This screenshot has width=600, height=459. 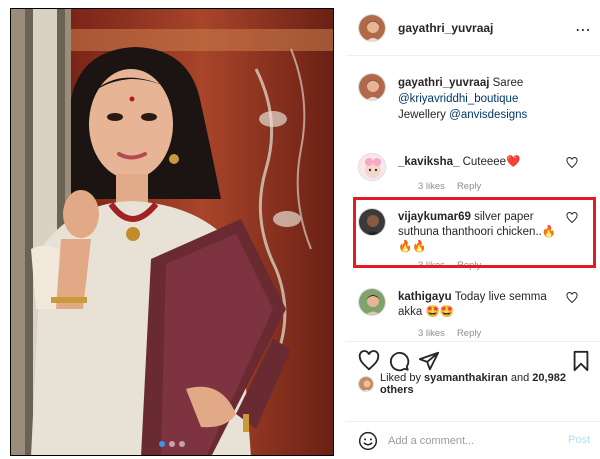 I want to click on comment-body: Cuteeee❤️, so click(x=491, y=162).